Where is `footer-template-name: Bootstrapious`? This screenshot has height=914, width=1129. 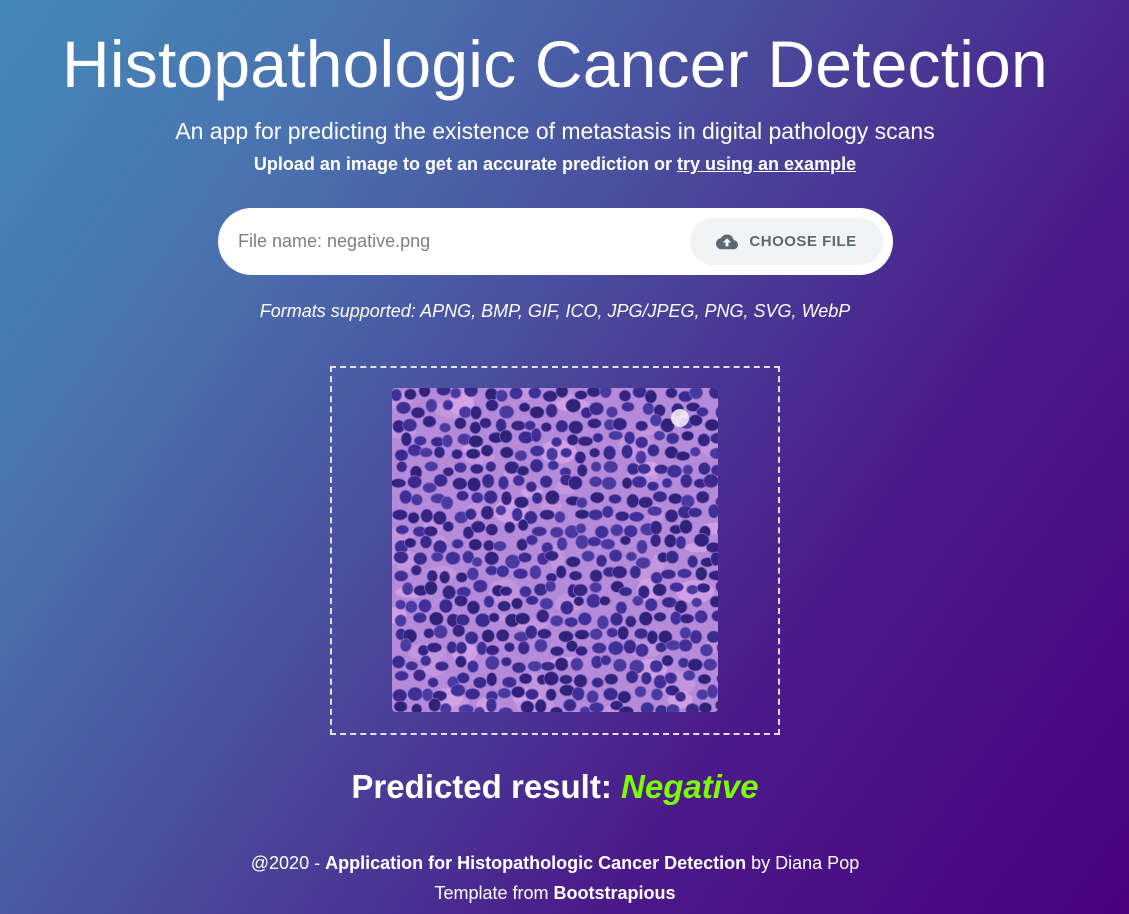 footer-template-name: Bootstrapious is located at coordinates (615, 893).